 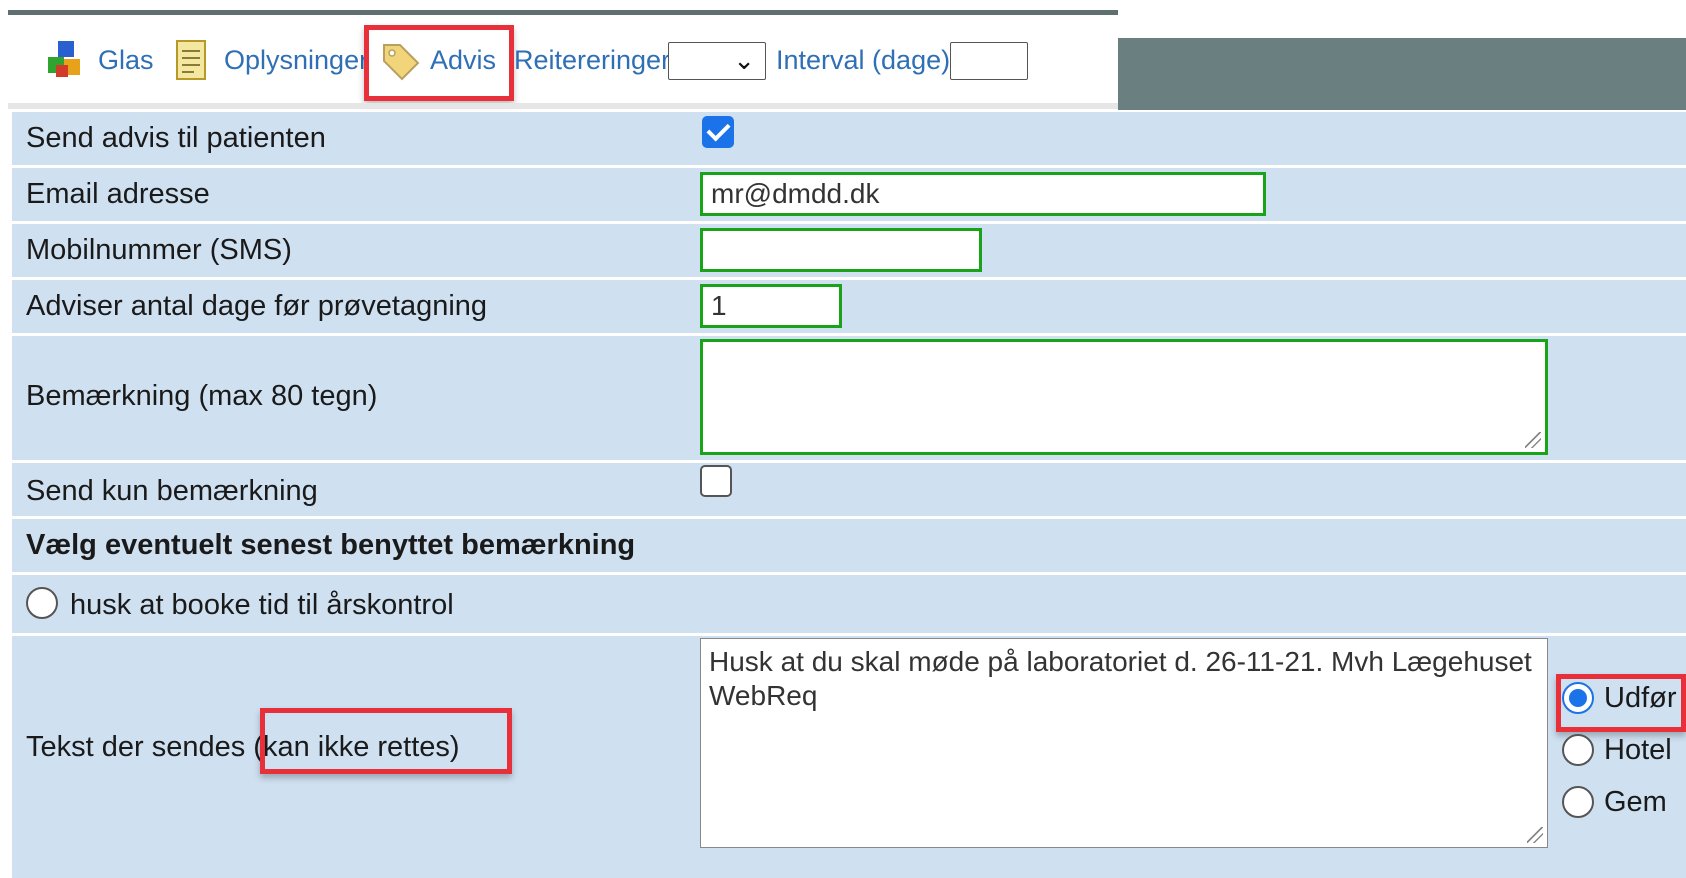 I want to click on row-previous-remark: husk at booke tid til årskontrol, so click(x=849, y=604).